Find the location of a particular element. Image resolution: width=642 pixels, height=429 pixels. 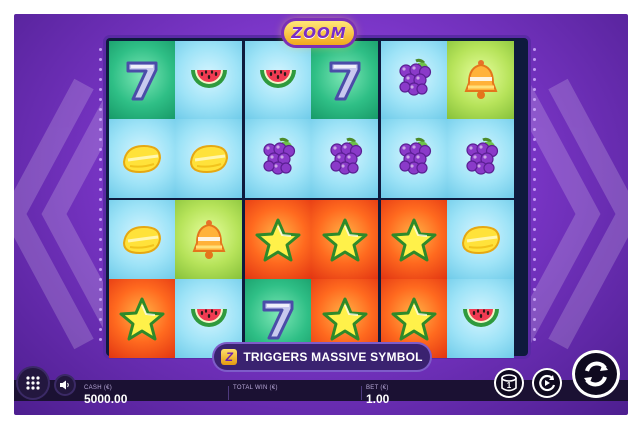

game-logo: ZOOM is located at coordinates (319, 33).